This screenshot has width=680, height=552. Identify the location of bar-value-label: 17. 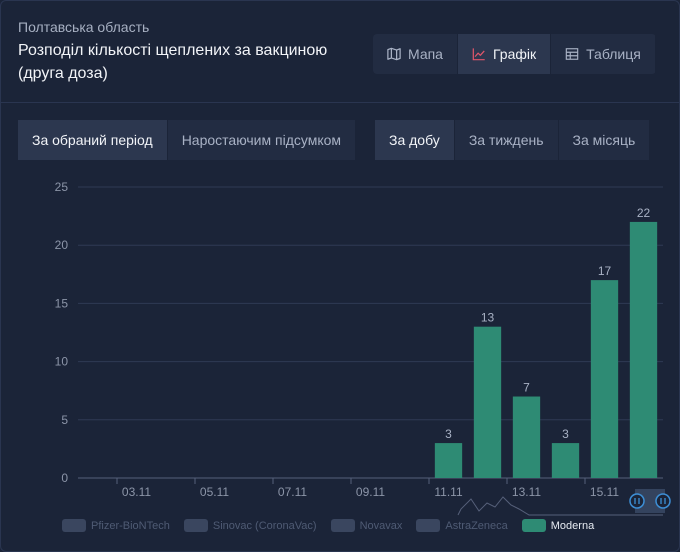
(605, 271).